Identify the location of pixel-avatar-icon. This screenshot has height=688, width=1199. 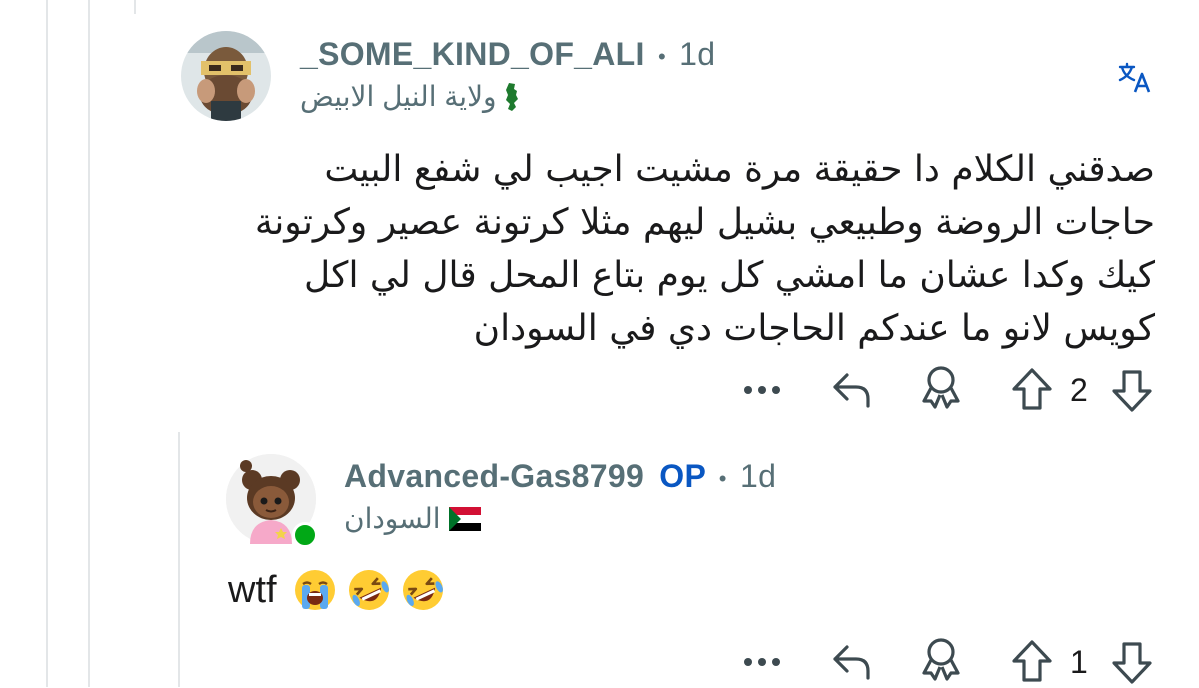
(226, 76).